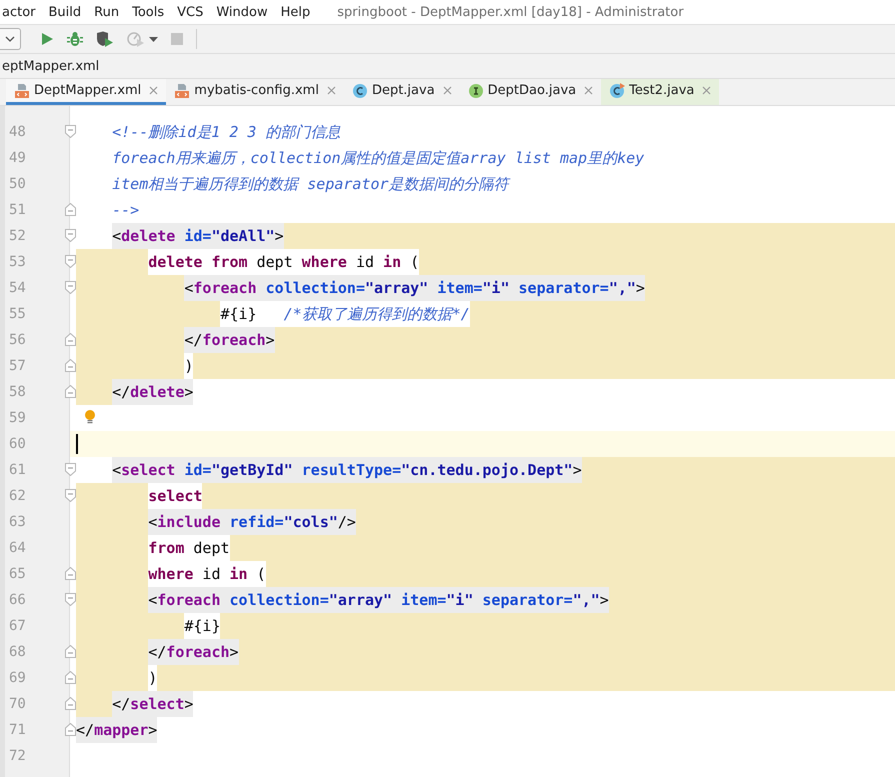 This screenshot has width=895, height=777. I want to click on code-line: item相当于遍历得到的数据 separator是数据间的分隔符, so click(310, 184).